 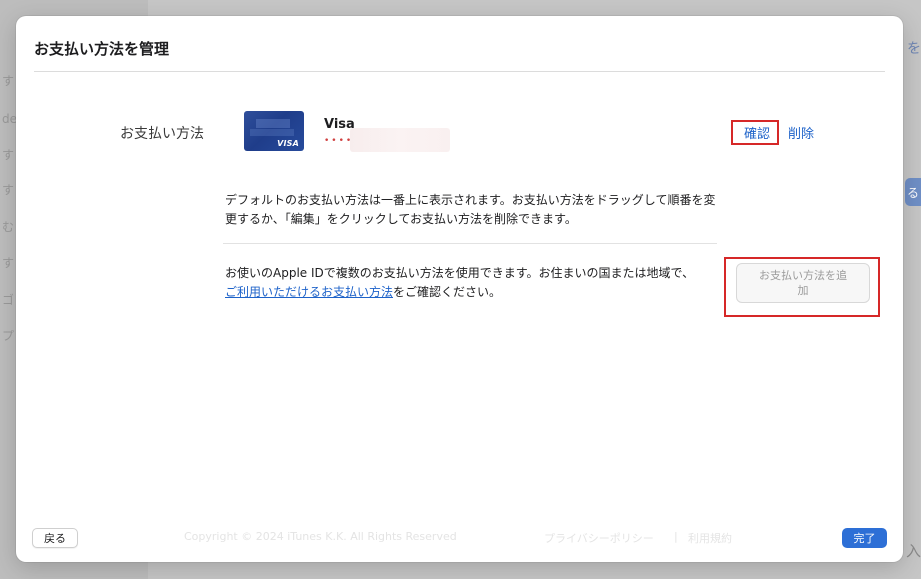 I want to click on background-button: る, so click(x=913, y=192).